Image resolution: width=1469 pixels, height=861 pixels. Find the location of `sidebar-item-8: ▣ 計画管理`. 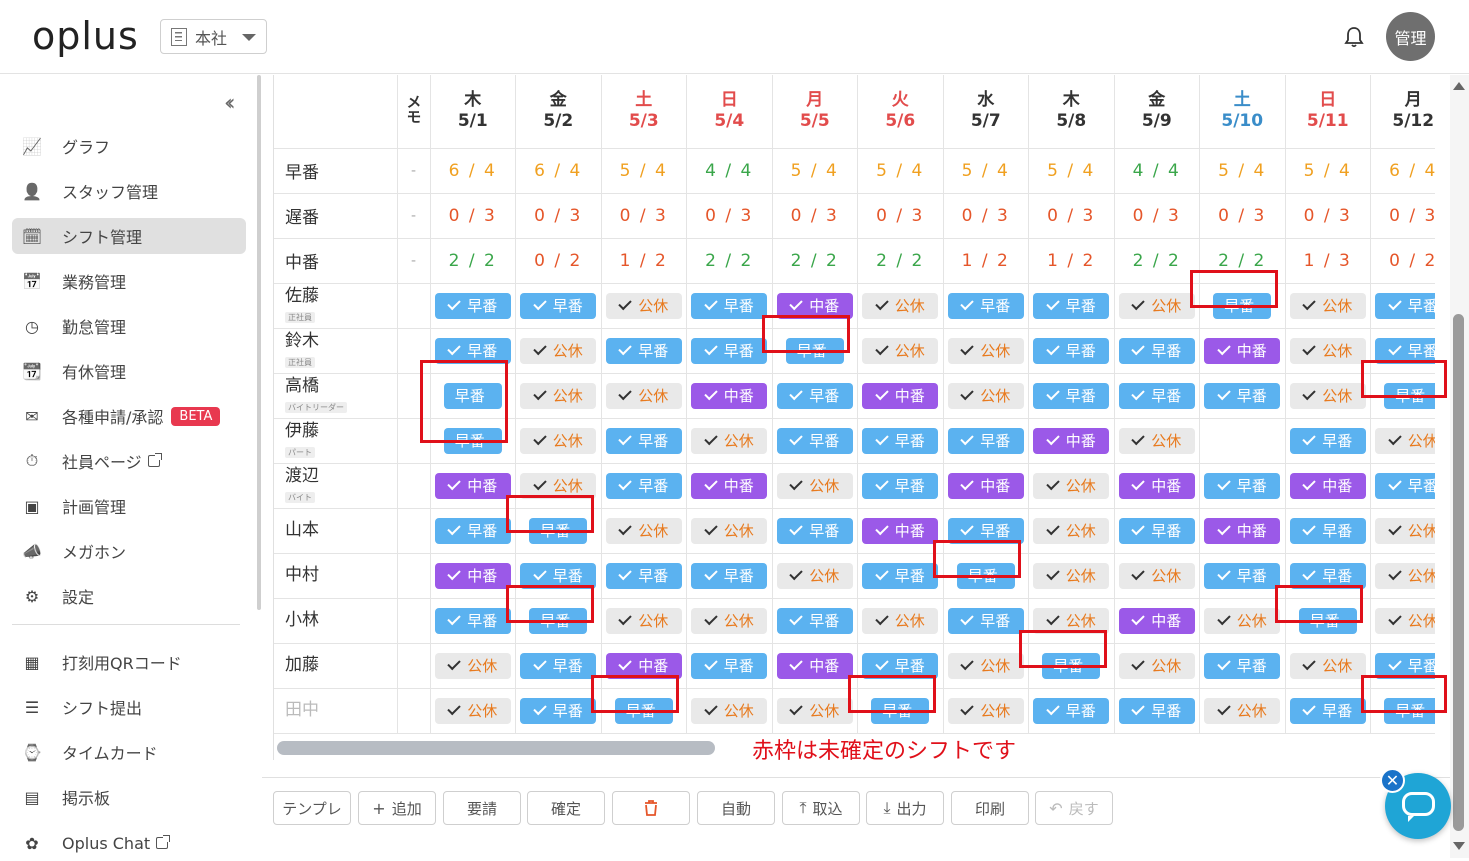

sidebar-item-8: ▣ 計画管理 is located at coordinates (129, 506).